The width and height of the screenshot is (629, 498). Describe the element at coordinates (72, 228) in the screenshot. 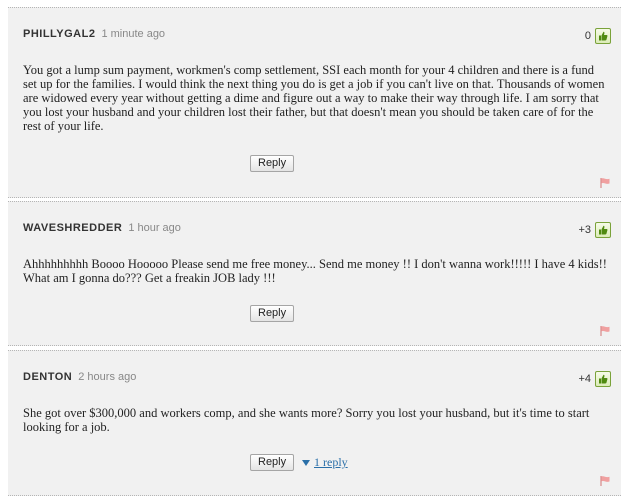

I see `comment-username: WAVESHREDDER` at that location.